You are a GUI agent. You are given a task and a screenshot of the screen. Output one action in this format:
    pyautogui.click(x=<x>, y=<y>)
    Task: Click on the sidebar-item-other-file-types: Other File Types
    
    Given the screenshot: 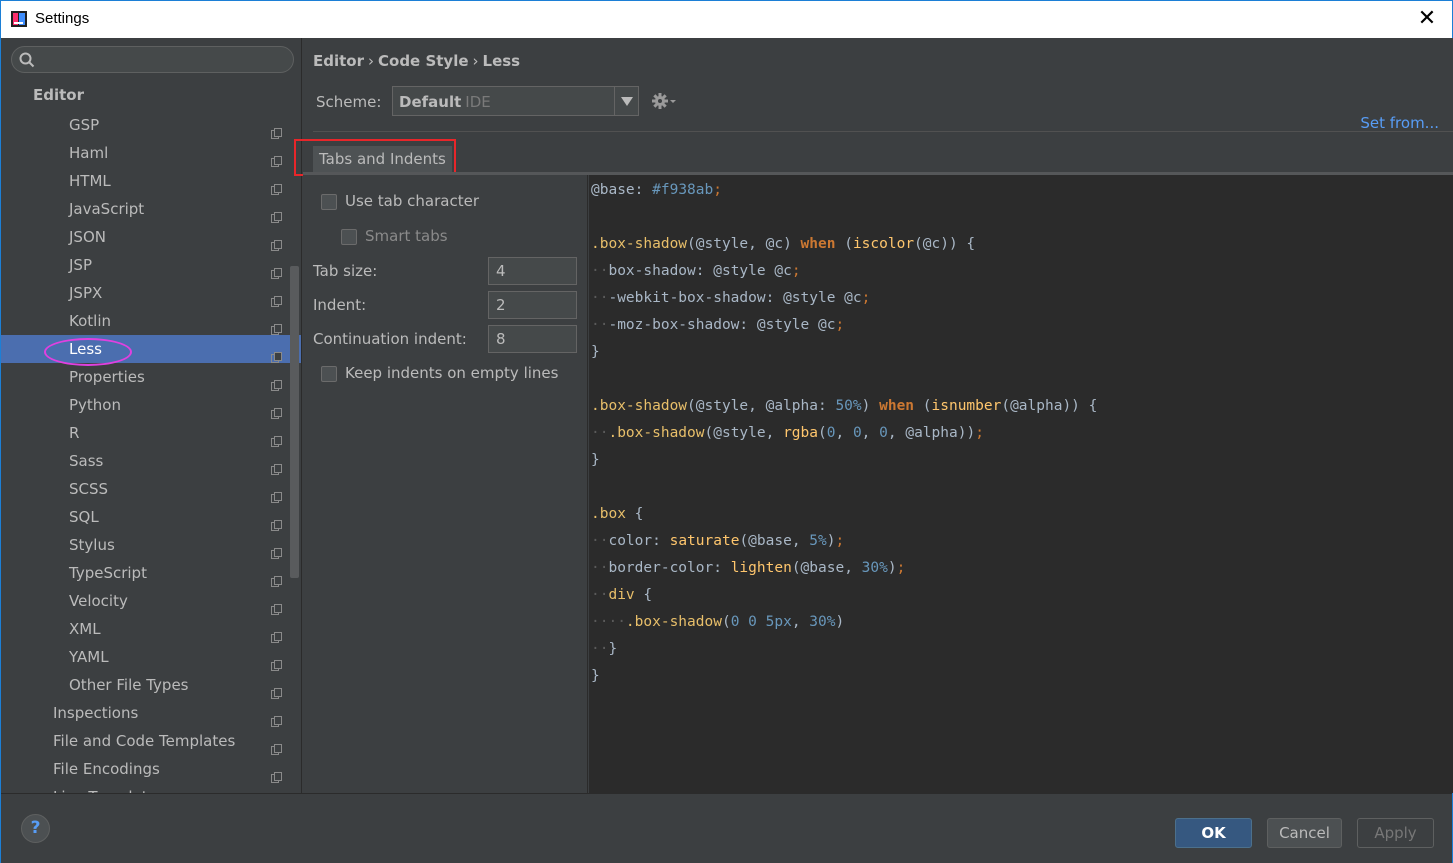 What is the action you would take?
    pyautogui.click(x=145, y=685)
    